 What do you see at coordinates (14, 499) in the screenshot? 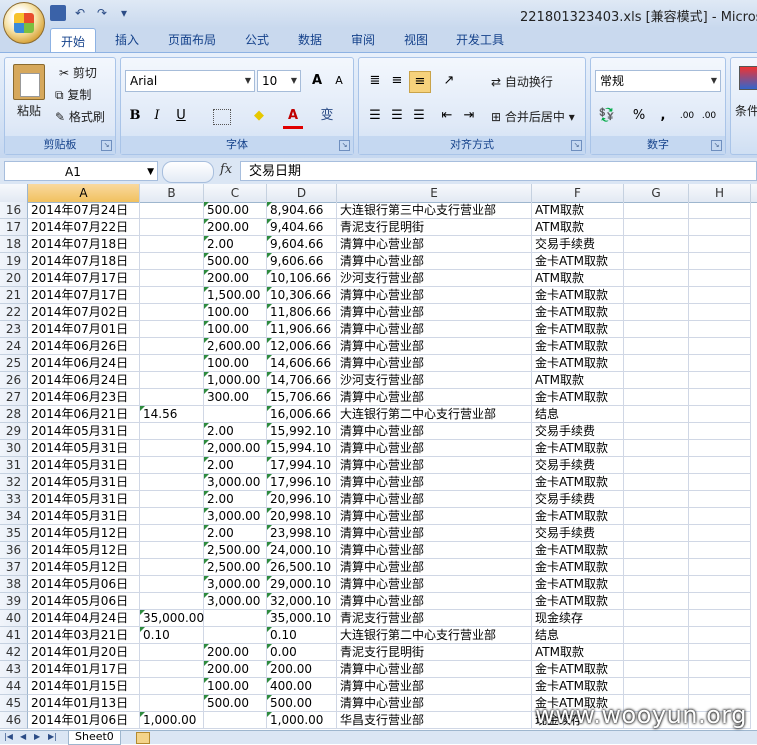
I see `row-header: 33` at bounding box center [14, 499].